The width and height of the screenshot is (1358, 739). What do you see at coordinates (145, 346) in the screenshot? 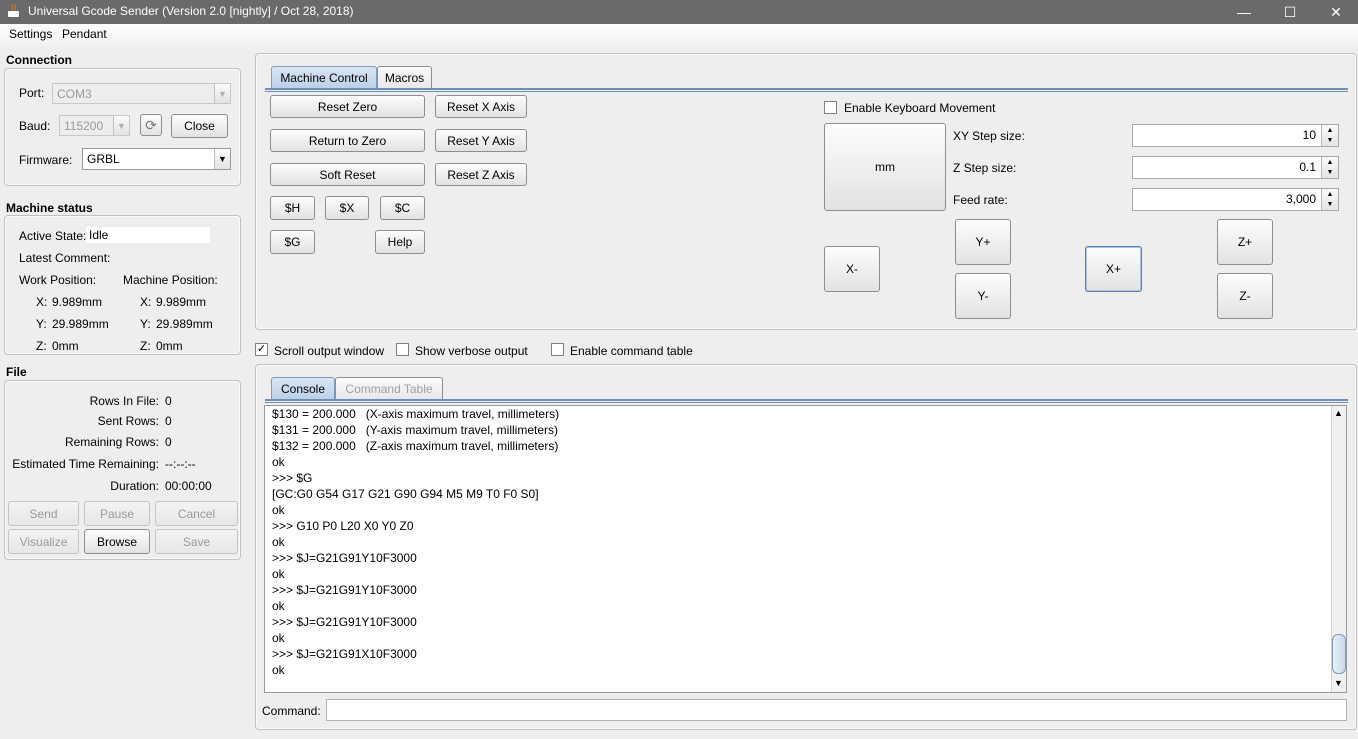
I see `machine-z-label: Z:` at bounding box center [145, 346].